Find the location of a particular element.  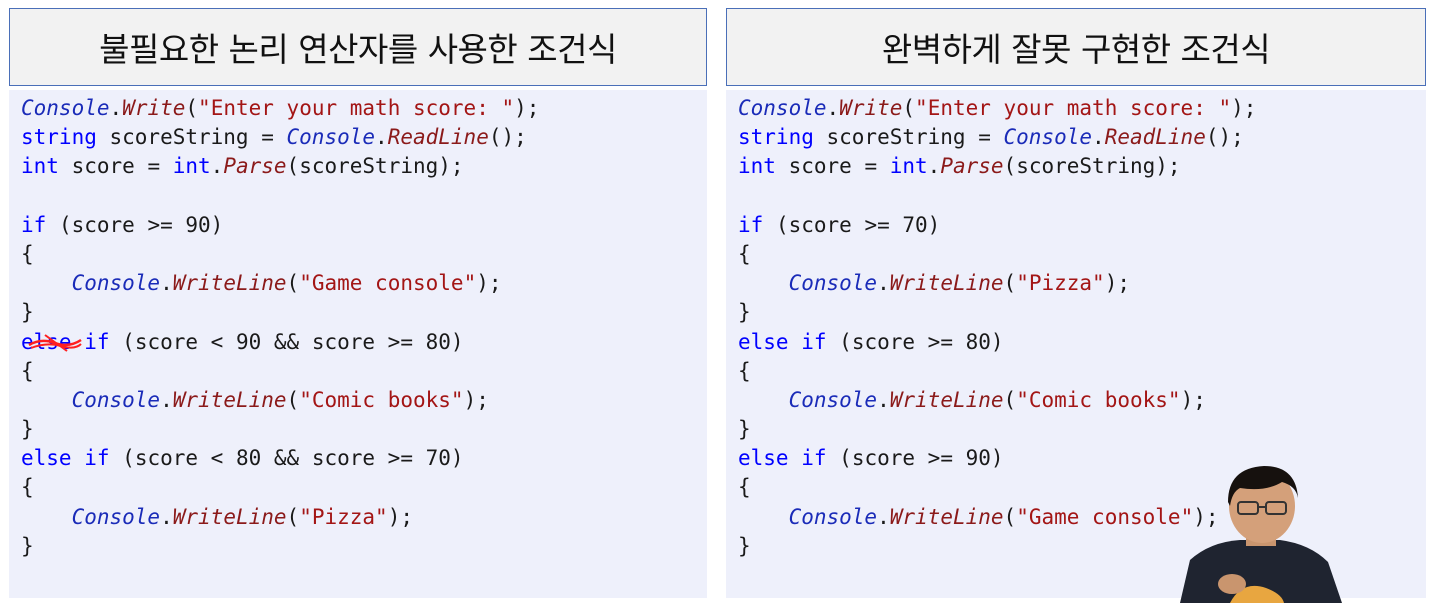

code-token: Write is located at coordinates (154, 108).